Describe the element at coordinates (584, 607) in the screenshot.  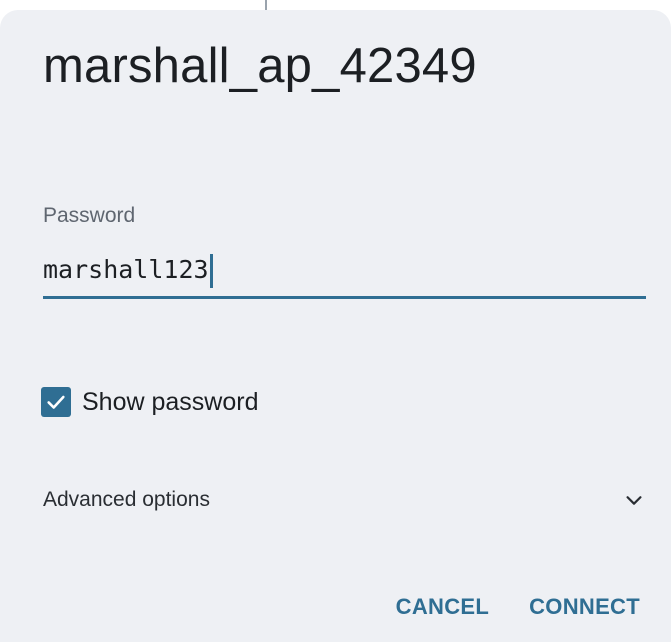
I see `connect-button: CONNECT` at that location.